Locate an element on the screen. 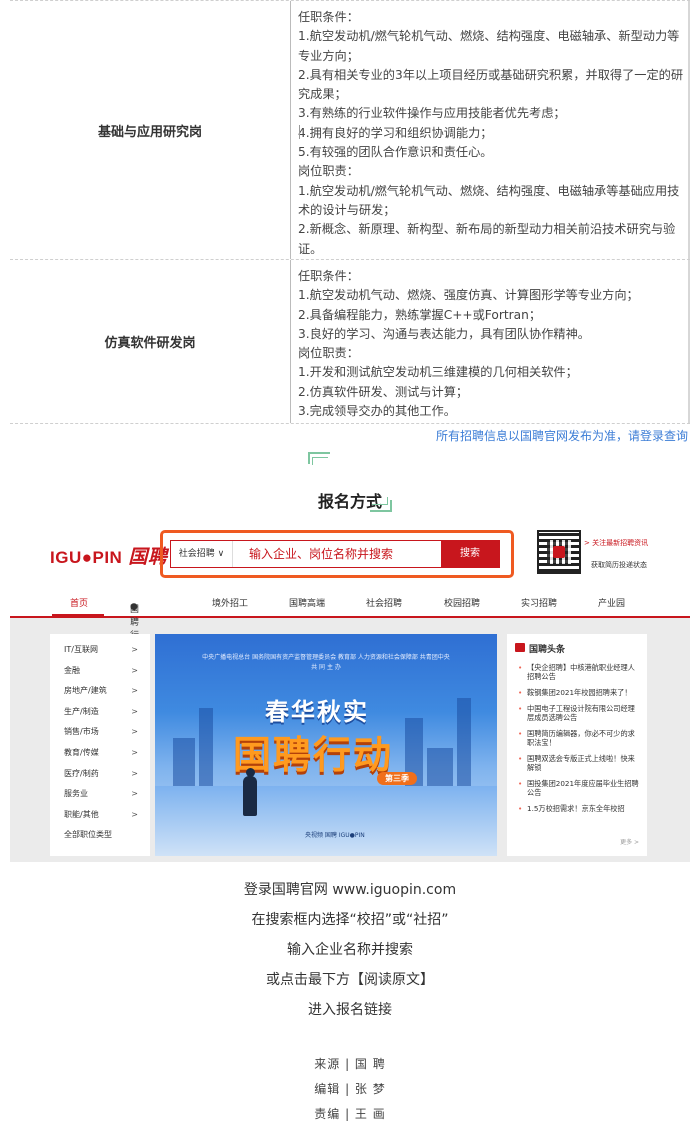  news-item: 【央企招聘】中核港航职业经理人招聘公告 is located at coordinates (577, 672).